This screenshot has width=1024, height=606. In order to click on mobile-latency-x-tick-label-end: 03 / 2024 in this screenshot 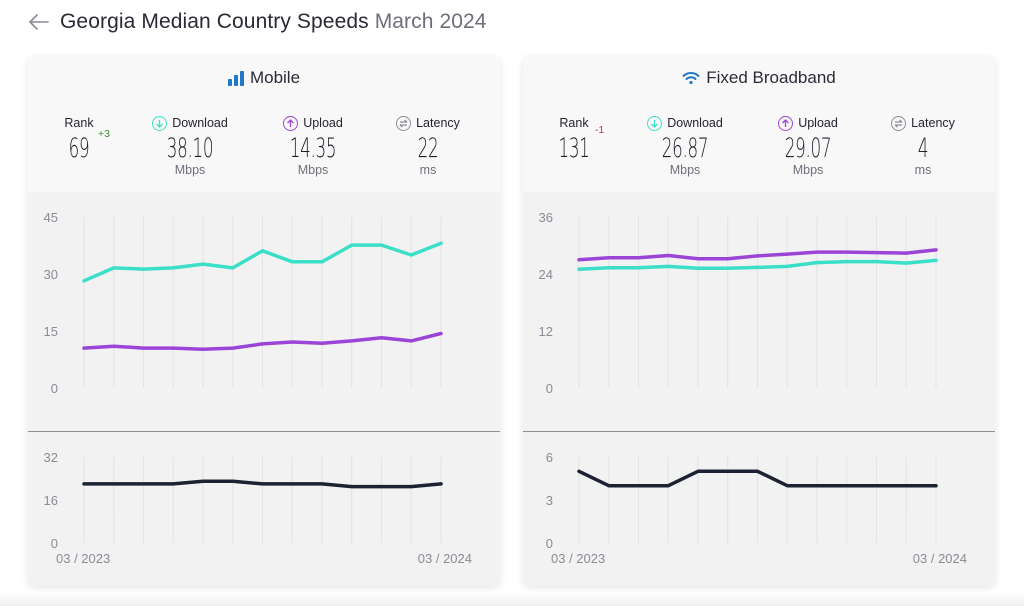, I will do `click(445, 558)`.